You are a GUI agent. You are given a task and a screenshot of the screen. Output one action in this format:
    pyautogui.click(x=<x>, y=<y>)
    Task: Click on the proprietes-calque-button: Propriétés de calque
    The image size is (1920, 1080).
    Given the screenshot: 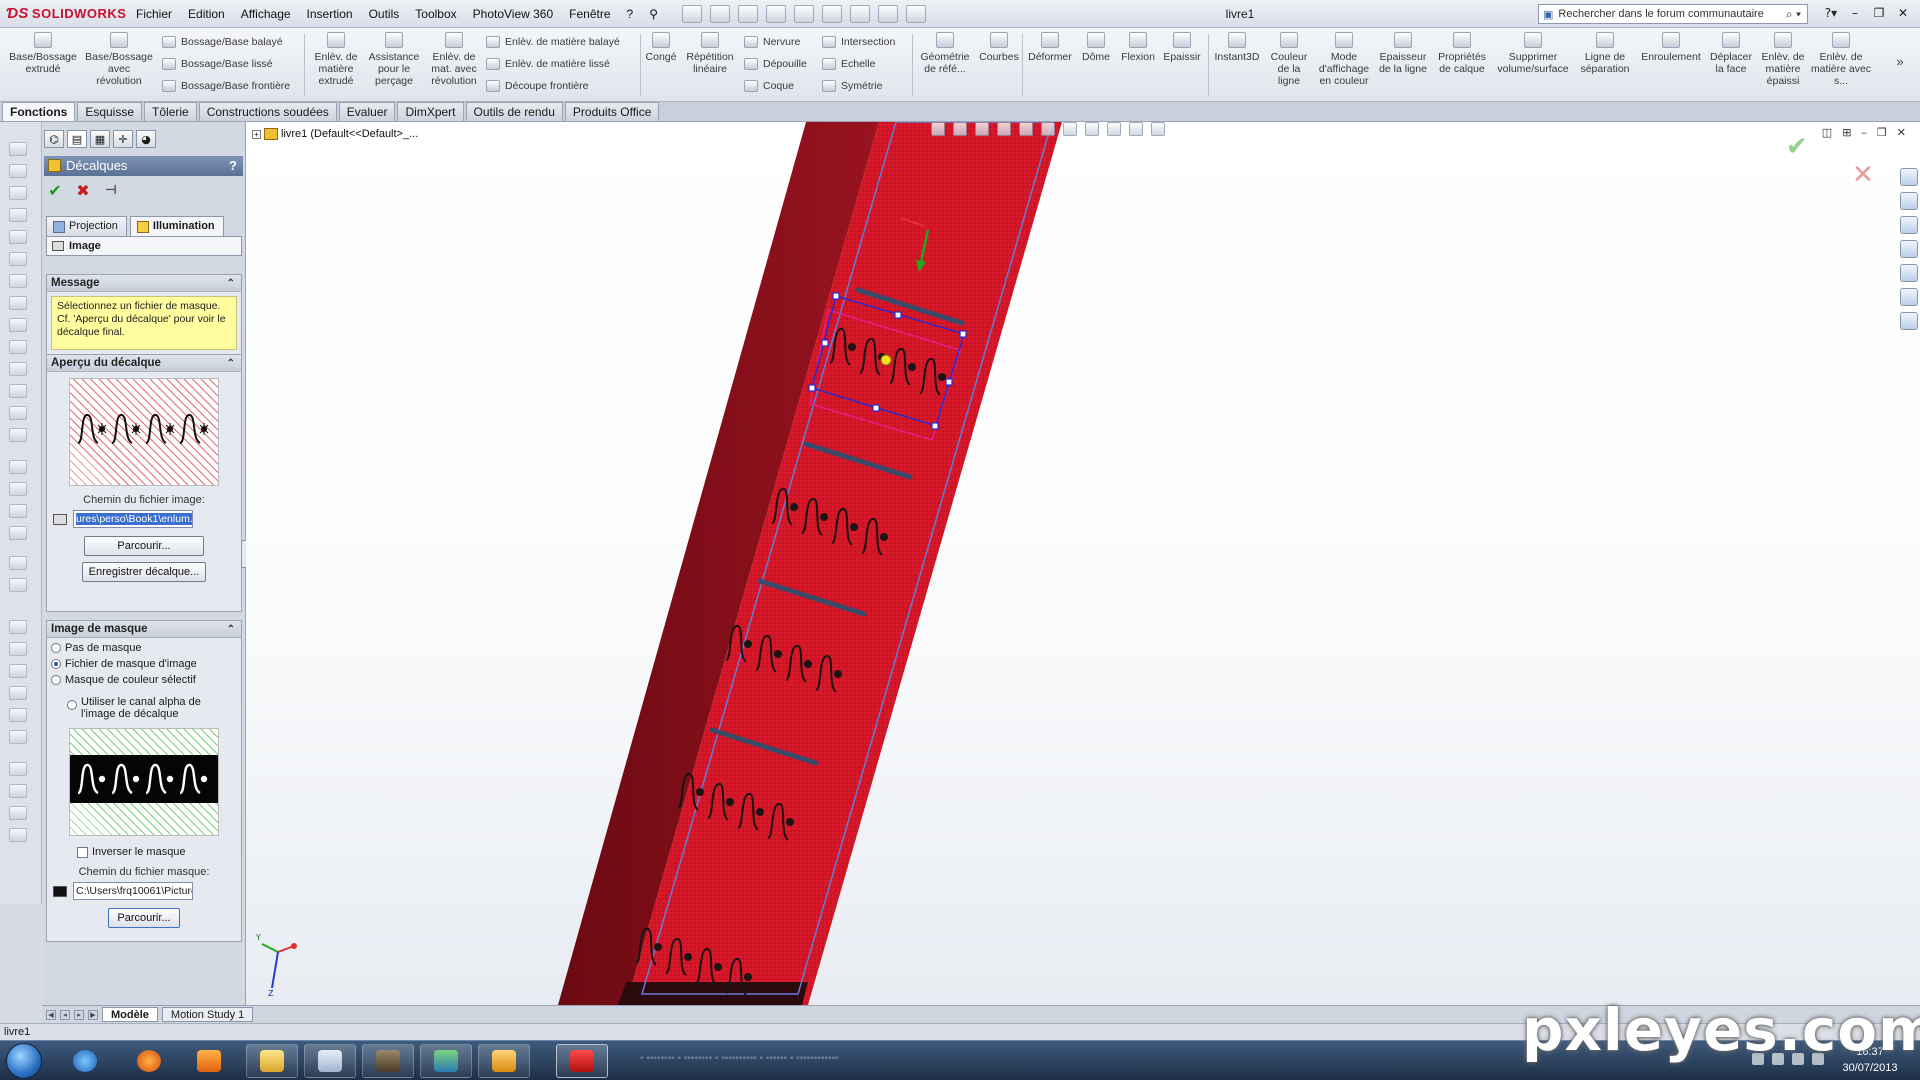 What is the action you would take?
    pyautogui.click(x=1462, y=53)
    